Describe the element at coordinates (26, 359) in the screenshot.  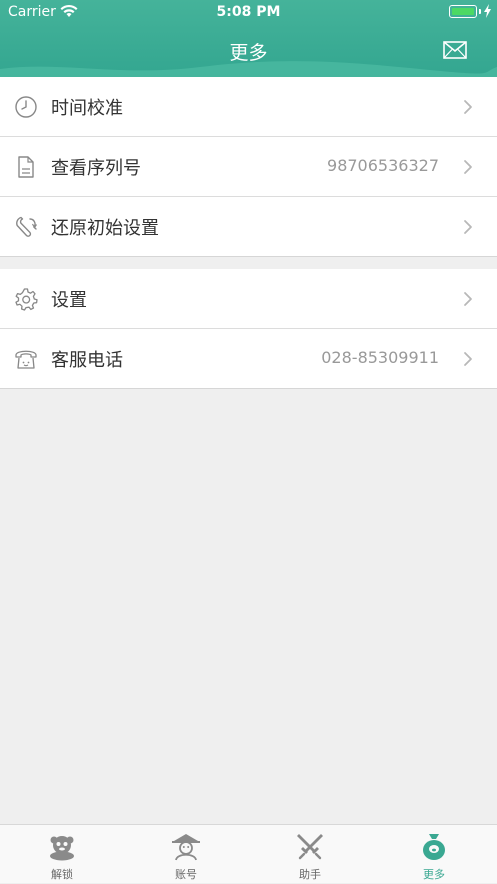
I see `telephone-icon` at that location.